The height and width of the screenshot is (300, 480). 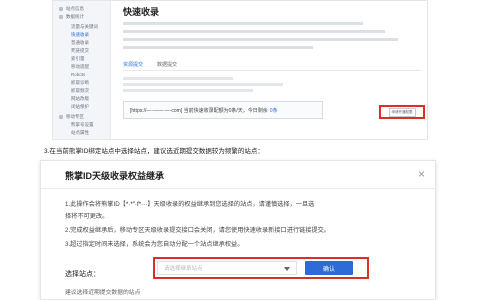 What do you see at coordinates (199, 110) in the screenshot?
I see `quota-text: [https://—·——·—·com] 当前快速收录配额为0条/天，今日剩余` at bounding box center [199, 110].